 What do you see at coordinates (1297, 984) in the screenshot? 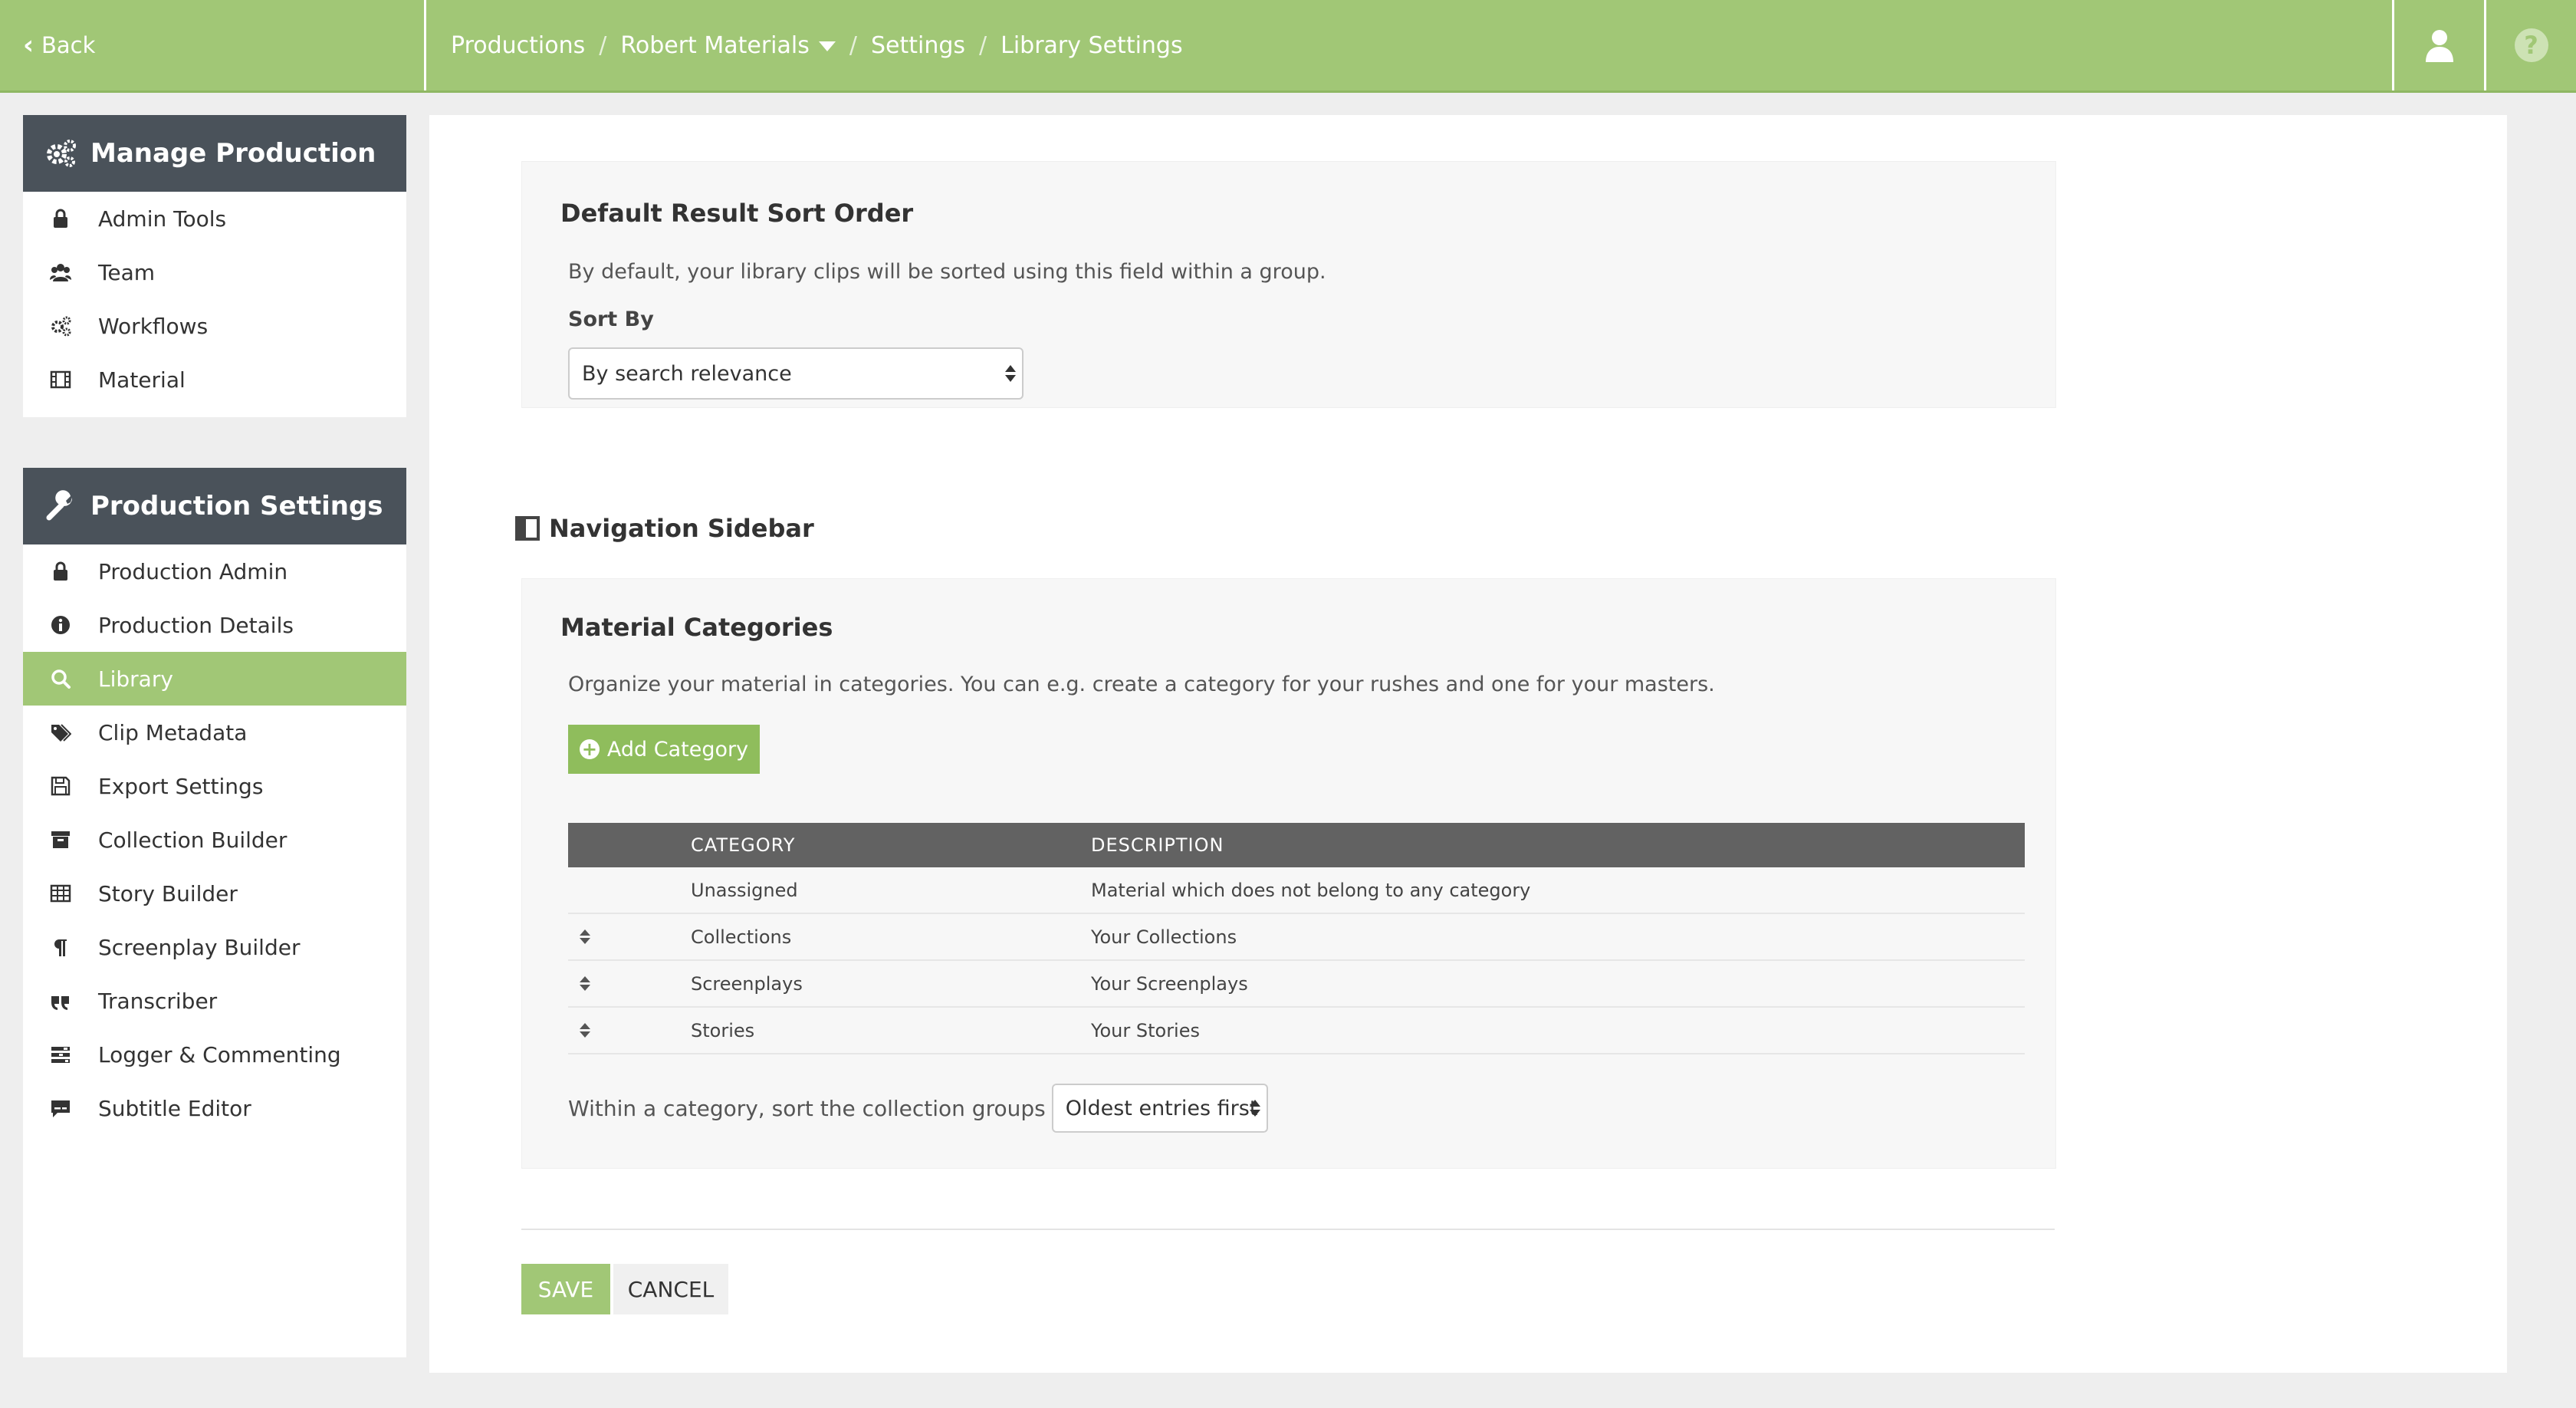
I see `table-row: Screenplays Your Screenplays` at bounding box center [1297, 984].